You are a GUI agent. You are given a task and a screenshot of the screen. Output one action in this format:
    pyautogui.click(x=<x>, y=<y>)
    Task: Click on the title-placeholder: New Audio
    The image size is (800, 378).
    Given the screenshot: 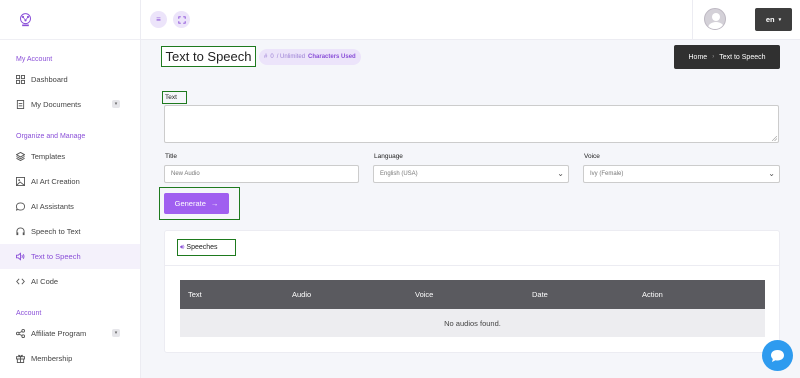 What is the action you would take?
    pyautogui.click(x=185, y=174)
    